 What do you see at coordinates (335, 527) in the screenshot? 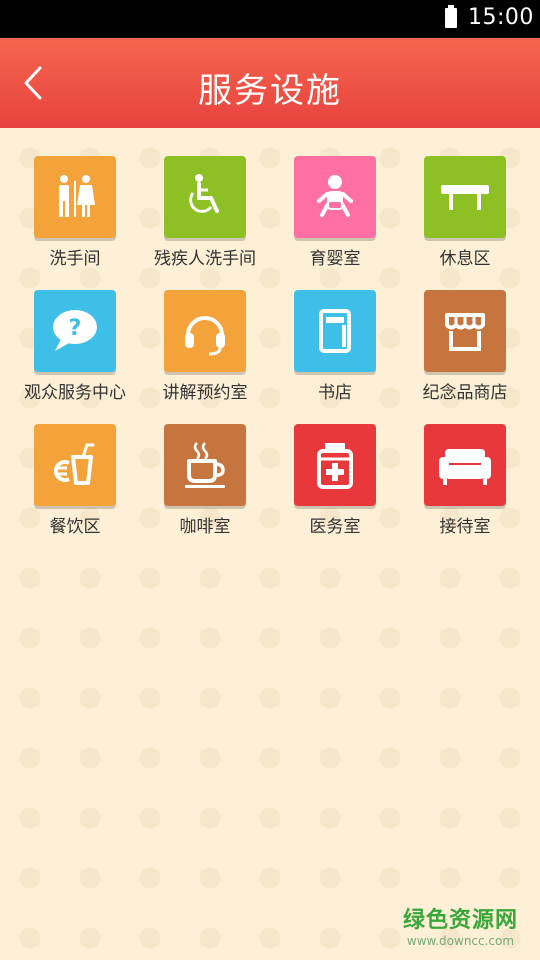
I see `facility-label: 医务室` at bounding box center [335, 527].